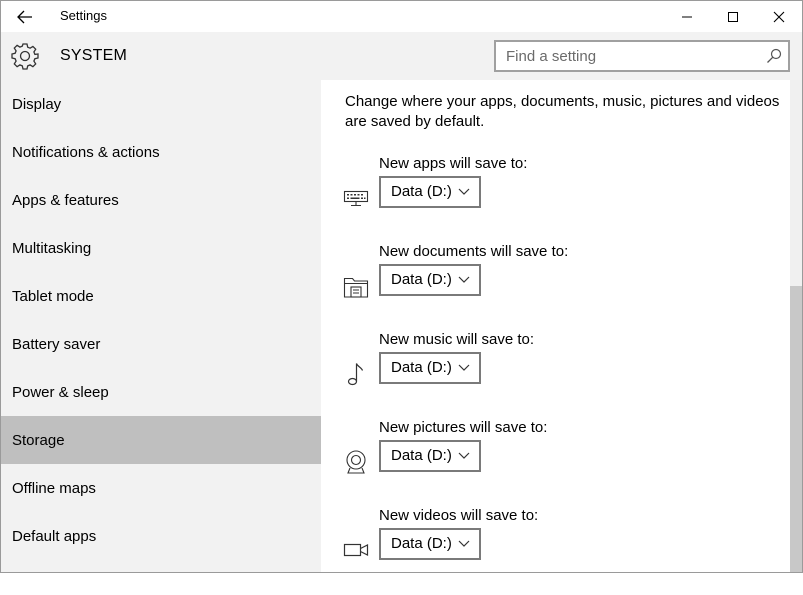  I want to click on search-icon, so click(774, 56).